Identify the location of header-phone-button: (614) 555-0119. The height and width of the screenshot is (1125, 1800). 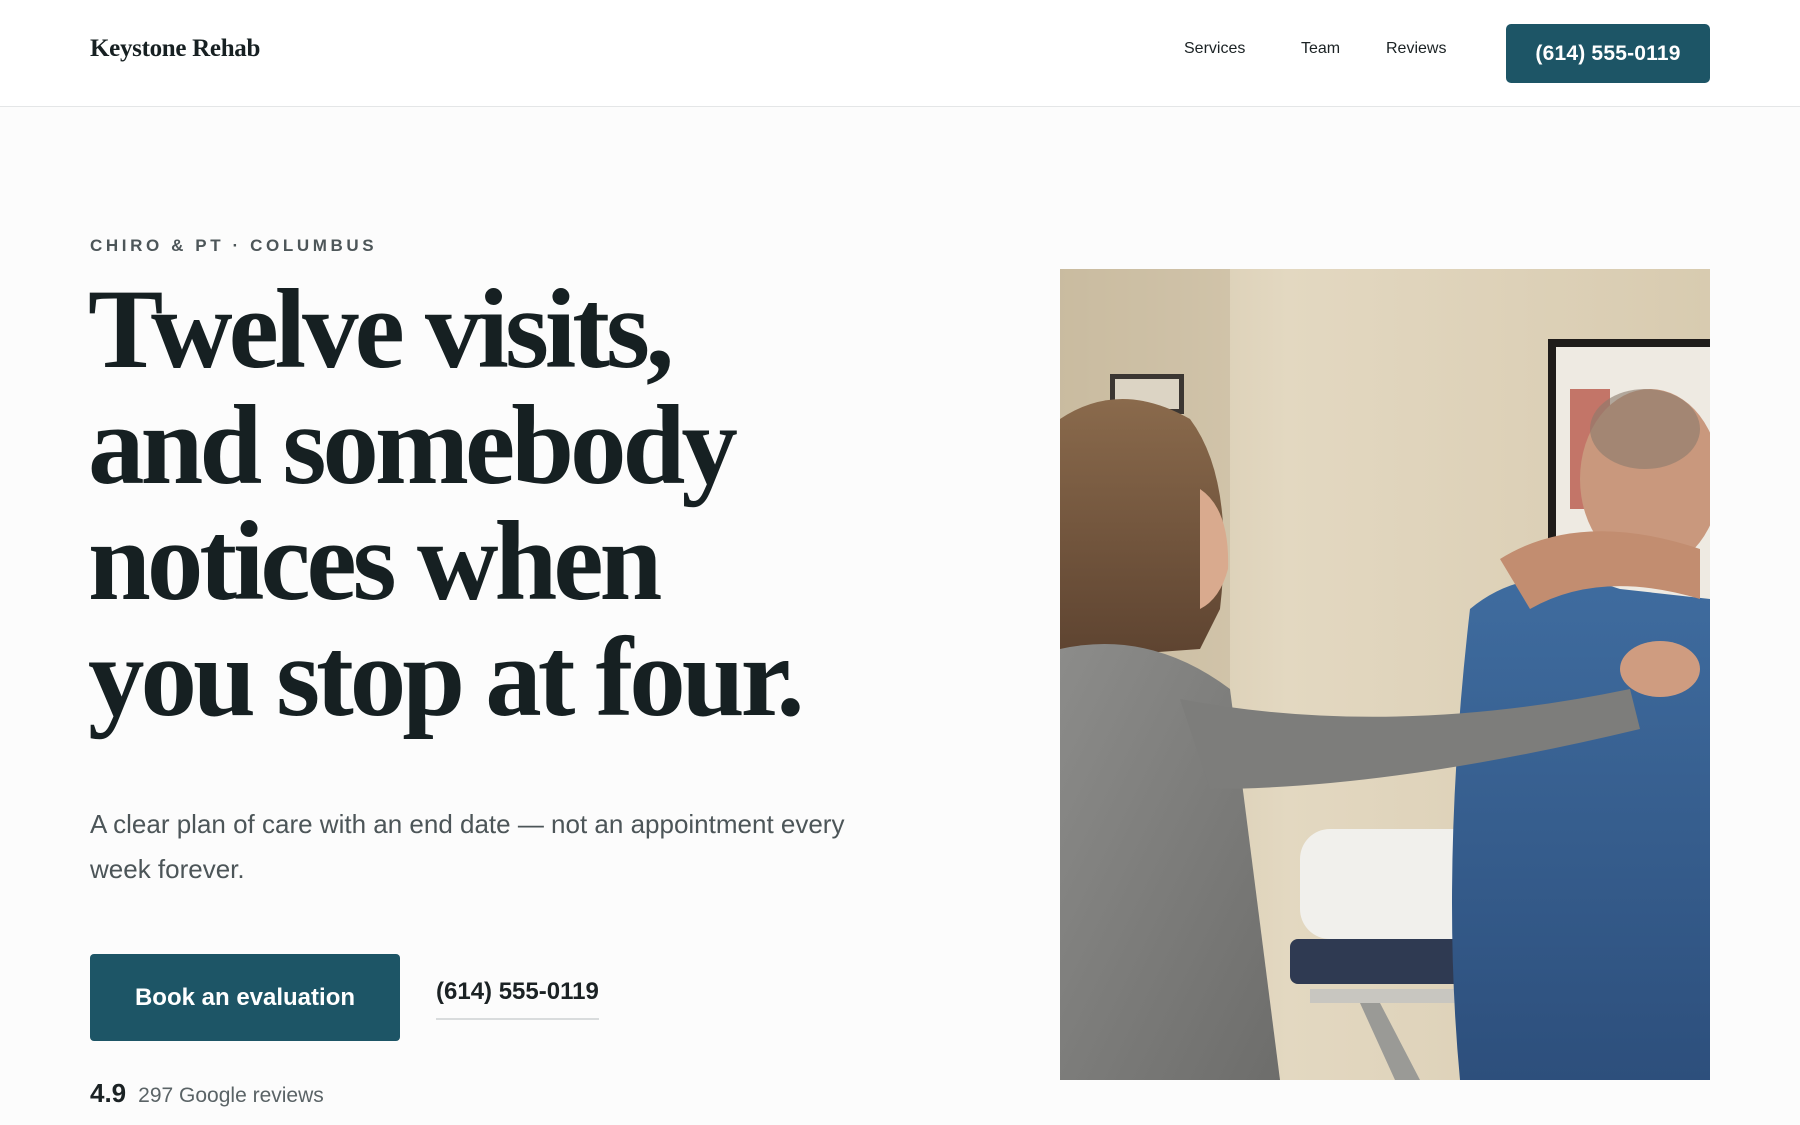
(1608, 53).